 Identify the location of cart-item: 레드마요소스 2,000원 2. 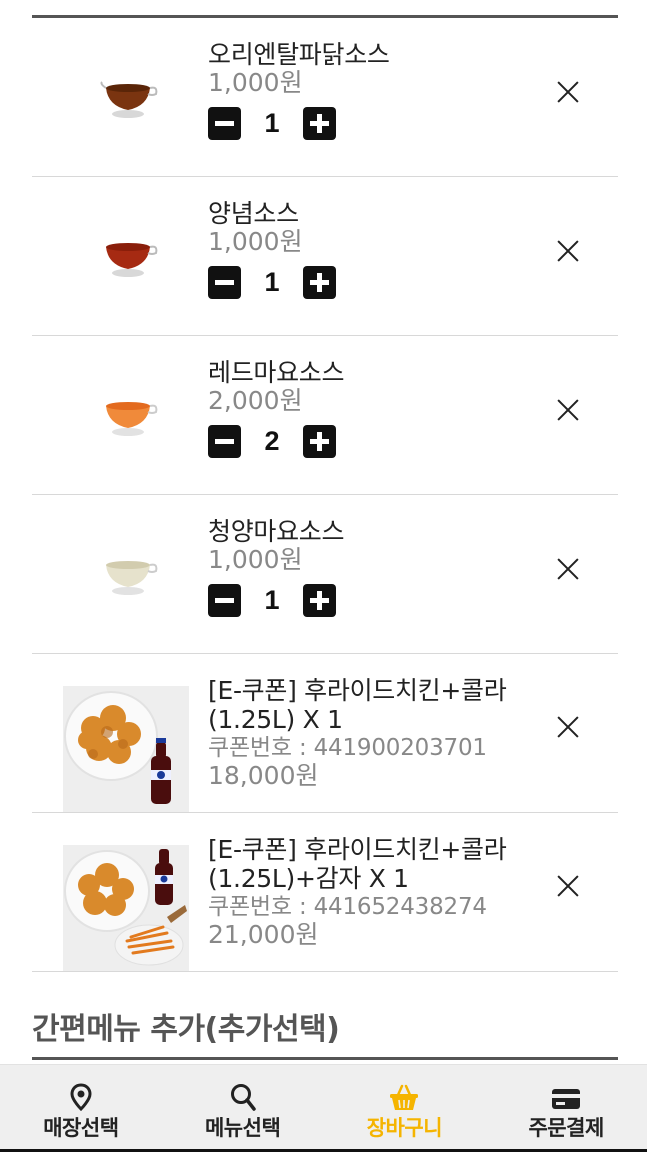
(325, 415).